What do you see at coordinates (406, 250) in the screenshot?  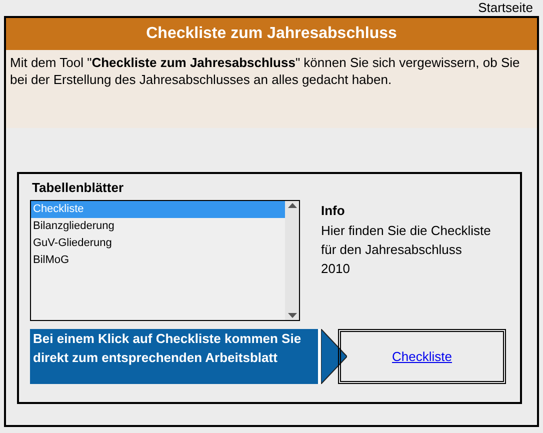 I see `info-text: Hier finden Sie die Checkliste für den Jahresabschluss 2010` at bounding box center [406, 250].